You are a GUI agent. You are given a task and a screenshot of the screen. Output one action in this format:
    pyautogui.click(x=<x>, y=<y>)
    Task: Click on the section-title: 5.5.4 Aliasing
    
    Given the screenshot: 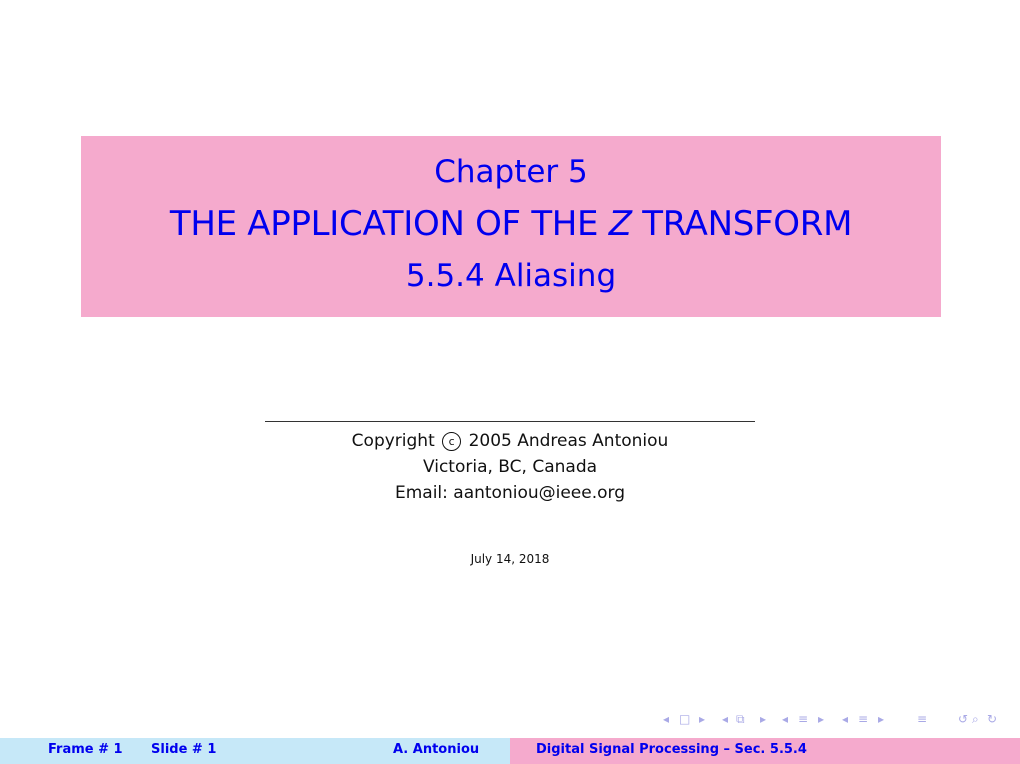 What is the action you would take?
    pyautogui.click(x=511, y=276)
    